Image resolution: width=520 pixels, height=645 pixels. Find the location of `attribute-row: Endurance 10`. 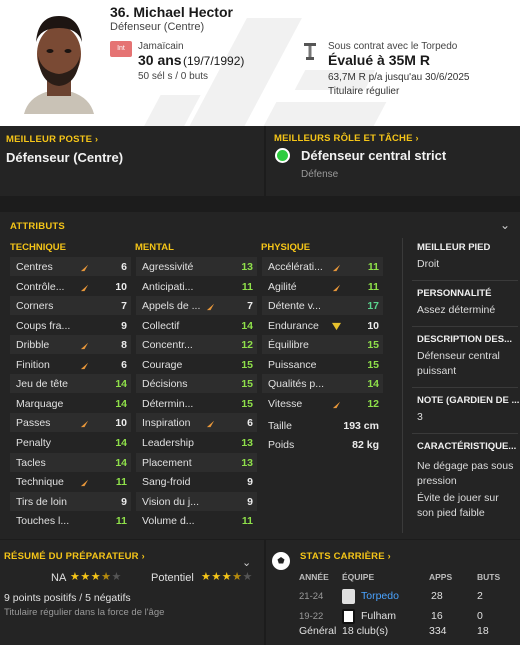

attribute-row: Endurance 10 is located at coordinates (322, 325).